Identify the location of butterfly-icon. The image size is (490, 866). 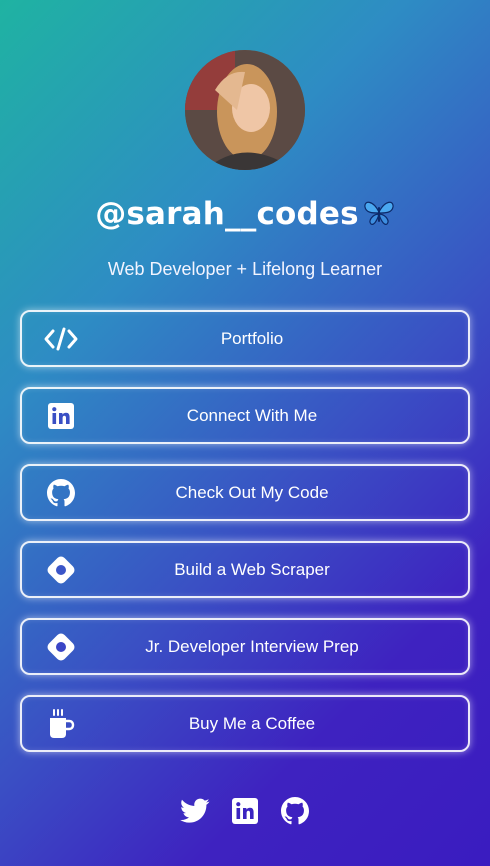
(379, 218).